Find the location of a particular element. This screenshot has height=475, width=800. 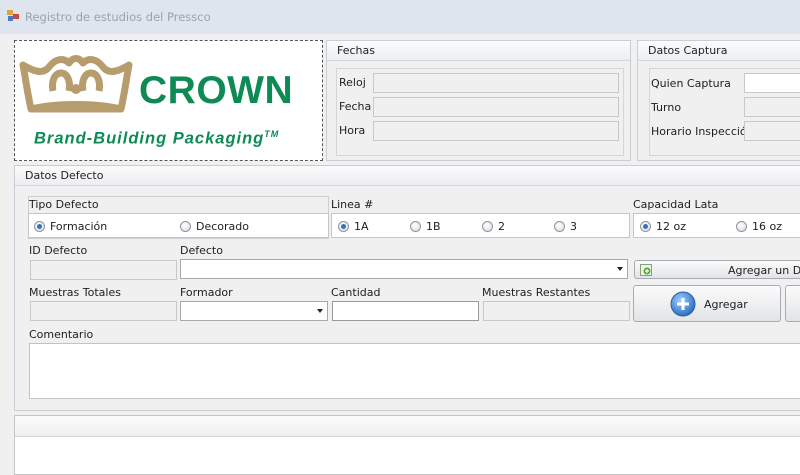

agregar-label: Agregar is located at coordinates (726, 304).